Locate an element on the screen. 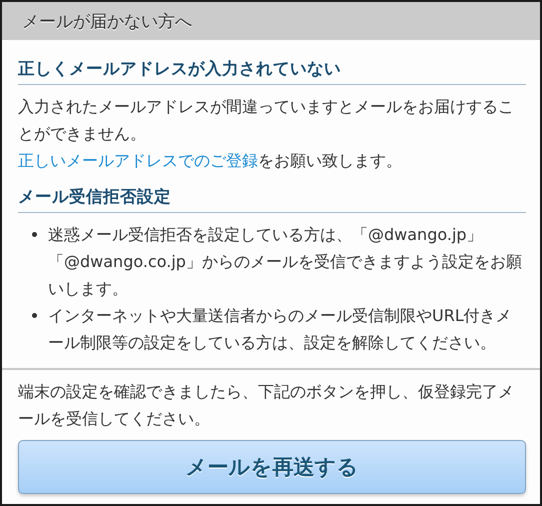 The image size is (542, 506). list-item-text: インターネットや大量送信者からのメール受信制限やURL付きメール制限等の設定をしている方は、設定を解除してください。 is located at coordinates (280, 329).